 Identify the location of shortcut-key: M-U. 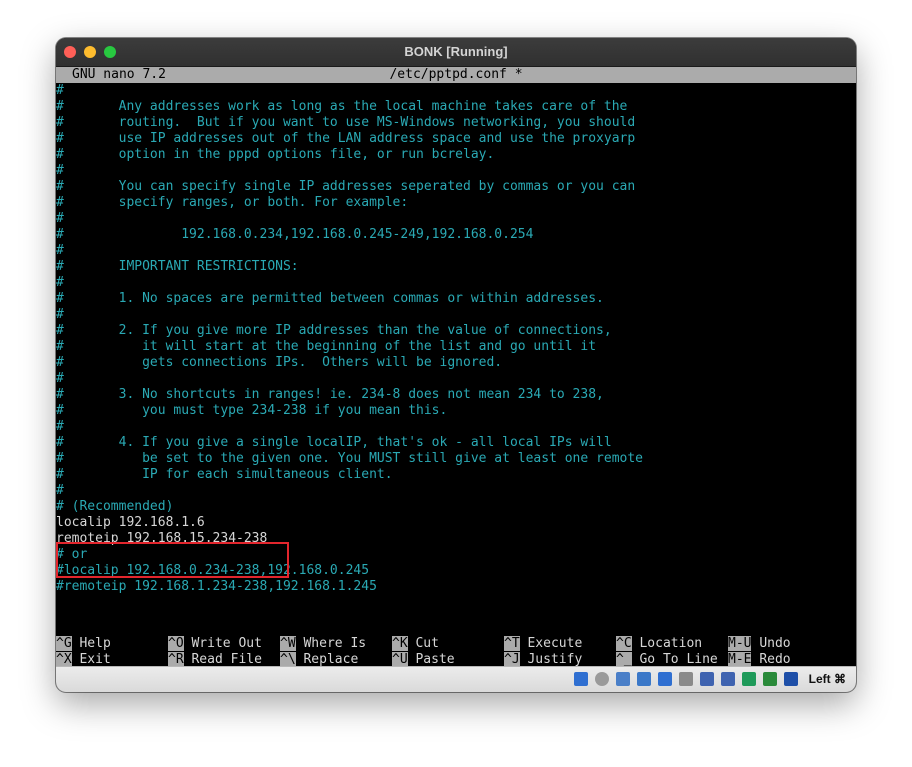
(740, 643).